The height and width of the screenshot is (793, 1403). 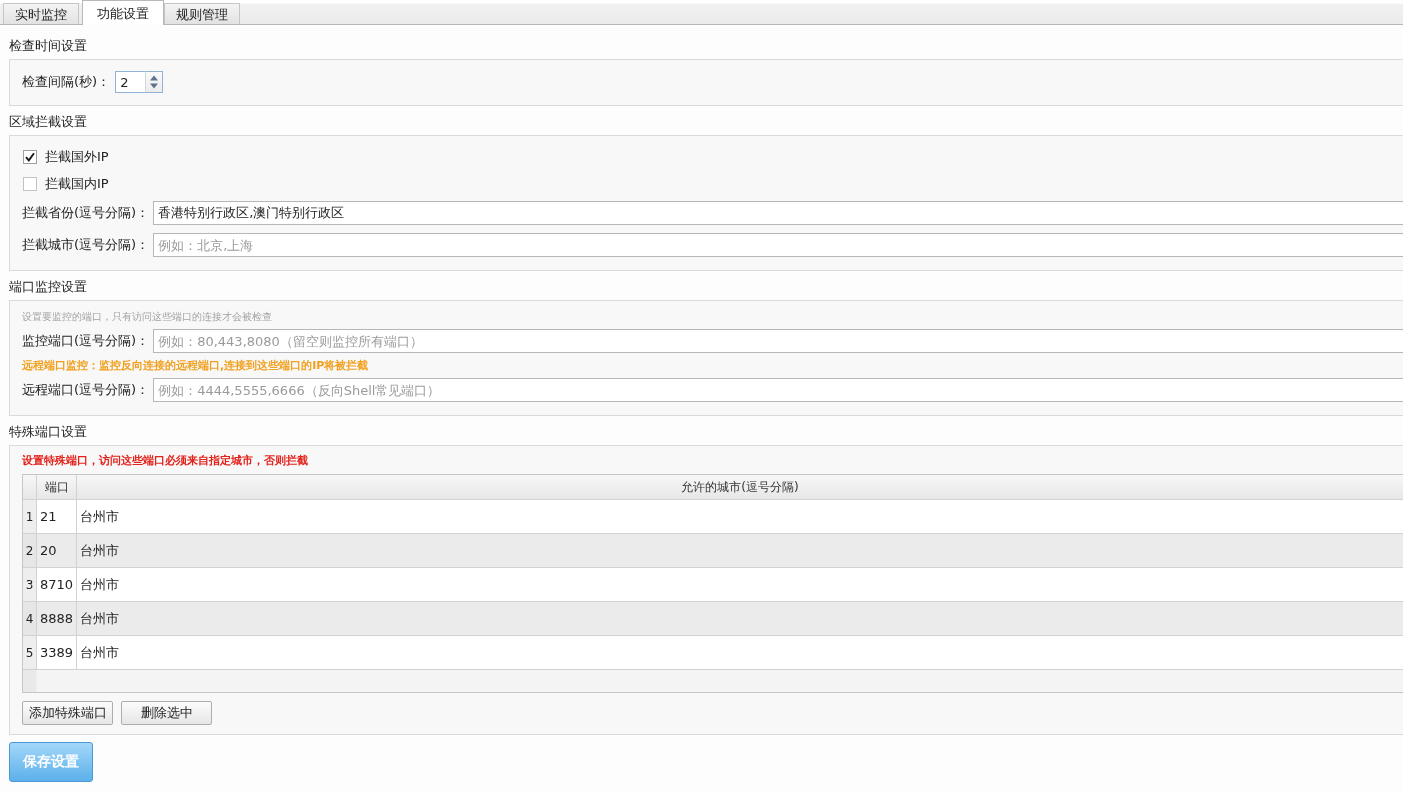 What do you see at coordinates (740, 487) in the screenshot?
I see `column-header: 允许的城市(逗号分隔)` at bounding box center [740, 487].